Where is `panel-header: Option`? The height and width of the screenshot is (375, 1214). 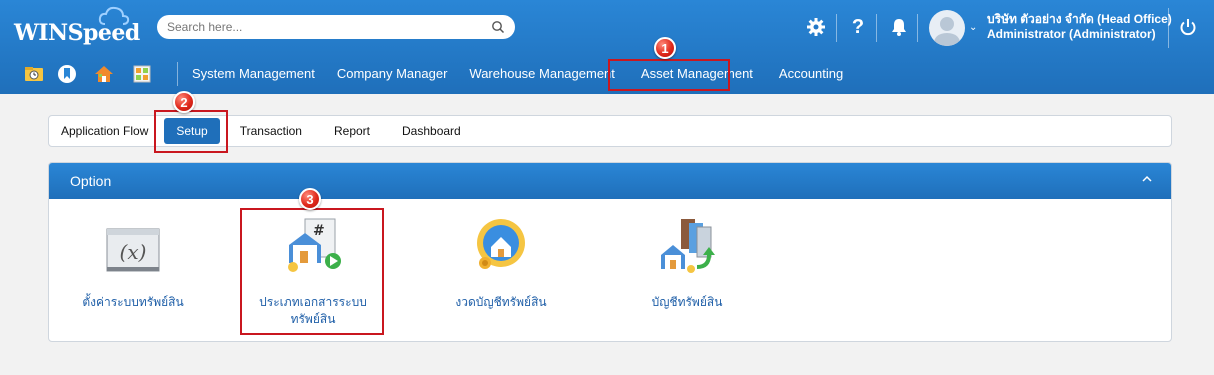 panel-header: Option is located at coordinates (610, 181).